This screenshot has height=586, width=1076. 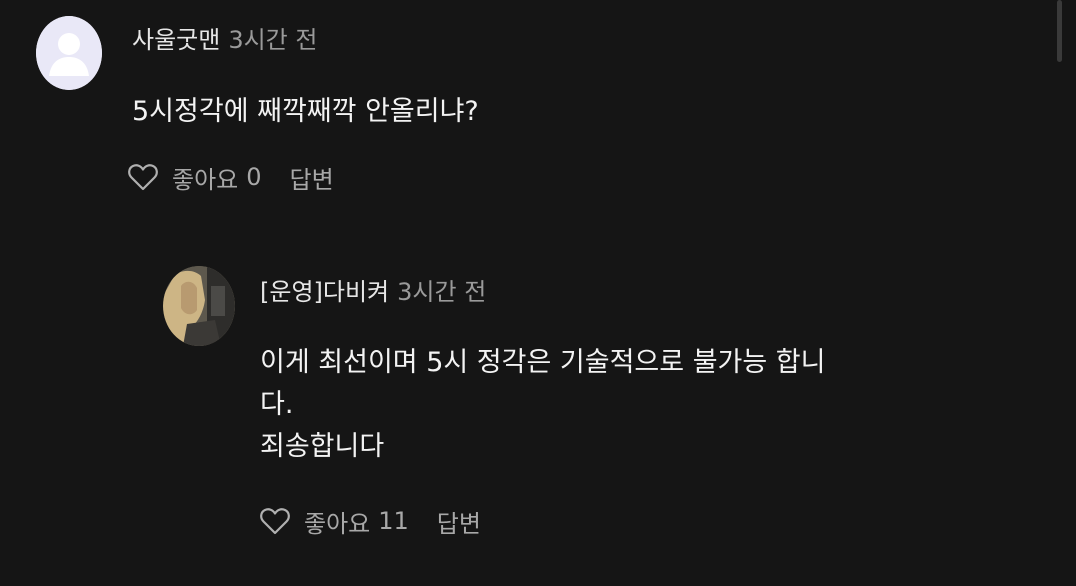 What do you see at coordinates (324, 292) in the screenshot?
I see `reply-author: [운영]다비켜` at bounding box center [324, 292].